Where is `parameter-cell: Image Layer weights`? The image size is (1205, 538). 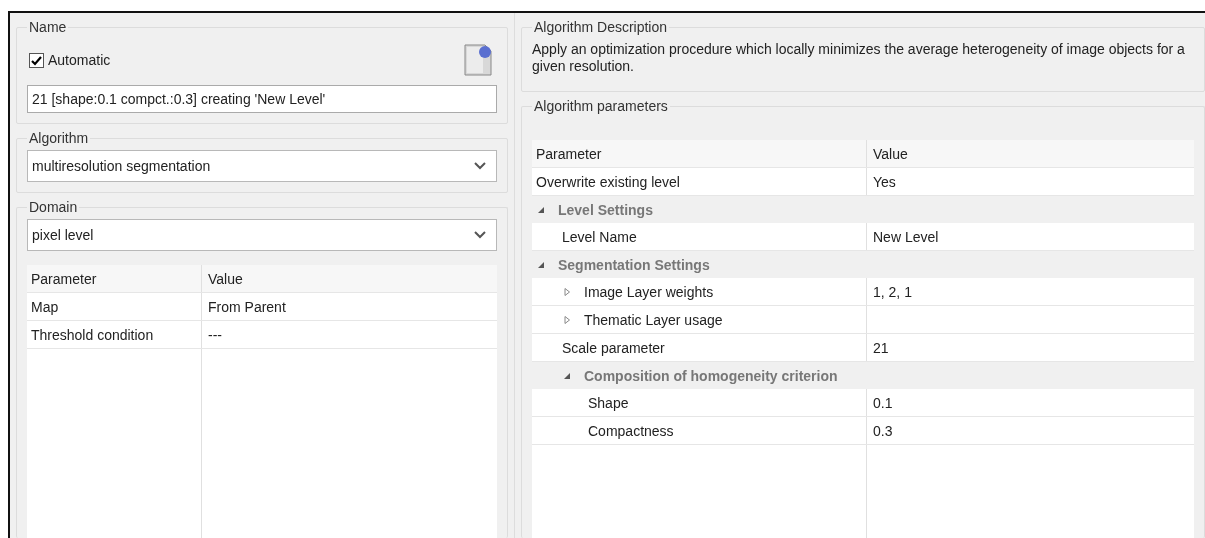
parameter-cell: Image Layer weights is located at coordinates (649, 291).